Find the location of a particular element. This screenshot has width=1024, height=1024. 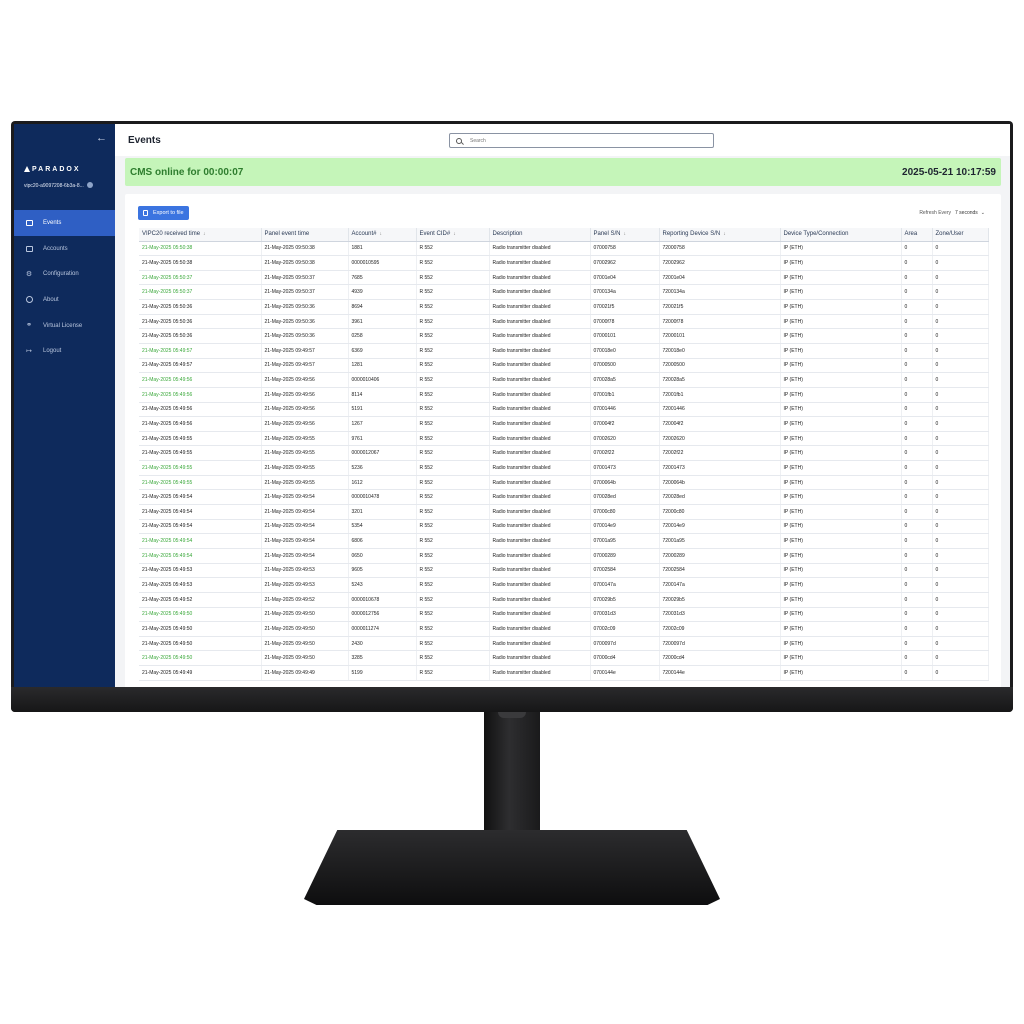

sidebar-item-configuration: ⚙ Configuration is located at coordinates (64, 274).